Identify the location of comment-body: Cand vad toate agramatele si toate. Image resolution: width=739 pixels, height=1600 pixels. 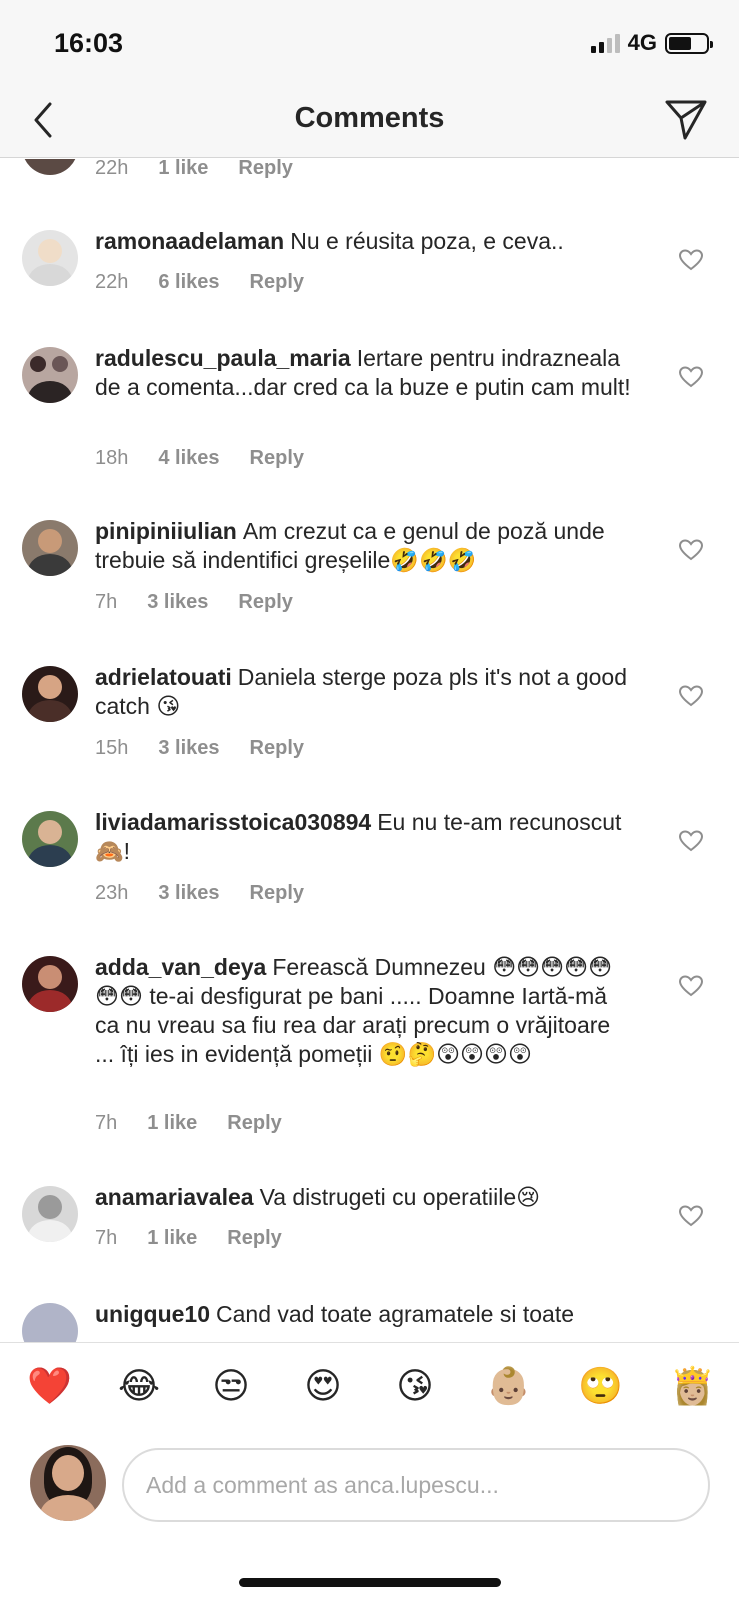
(395, 1314).